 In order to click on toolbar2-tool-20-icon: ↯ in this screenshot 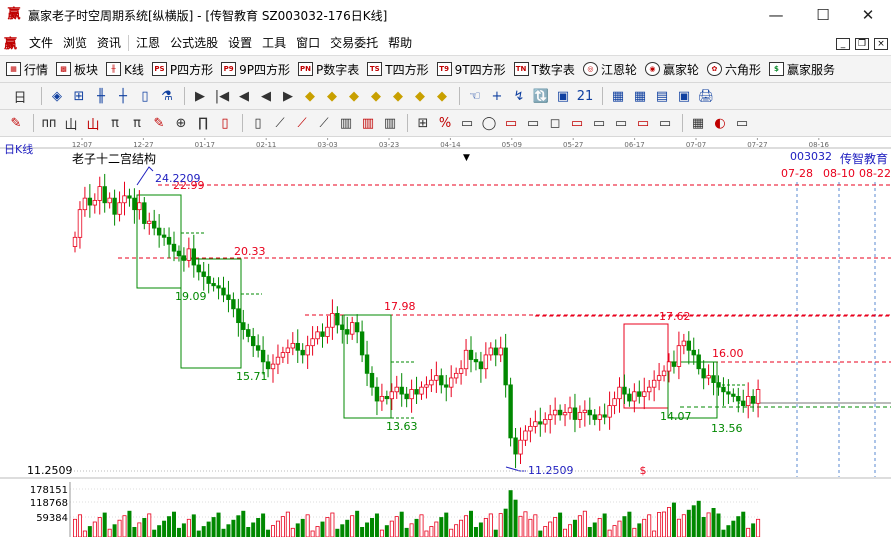, I will do `click(519, 96)`.